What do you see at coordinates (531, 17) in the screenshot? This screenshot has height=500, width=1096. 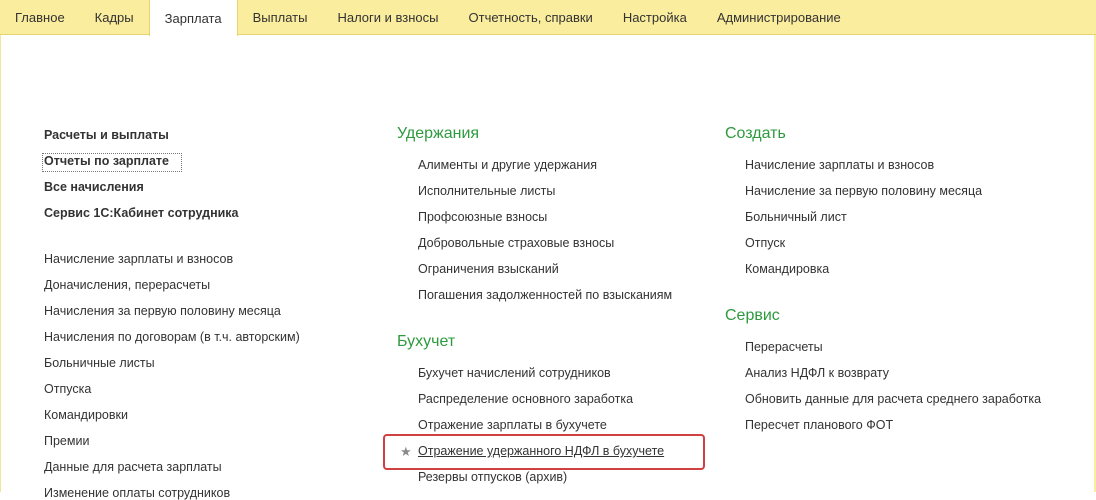 I see `tab-otchetnost: Отчетность, справки` at bounding box center [531, 17].